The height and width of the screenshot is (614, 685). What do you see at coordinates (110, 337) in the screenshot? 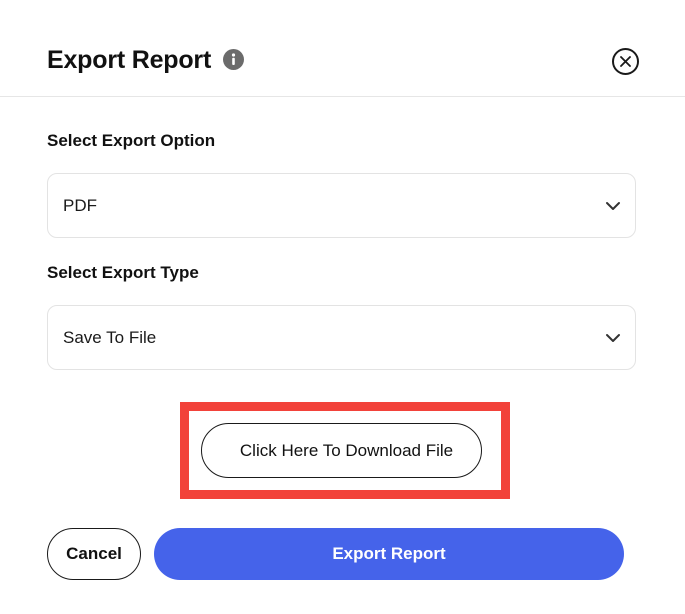
I see `export-type-value: Save To File` at bounding box center [110, 337].